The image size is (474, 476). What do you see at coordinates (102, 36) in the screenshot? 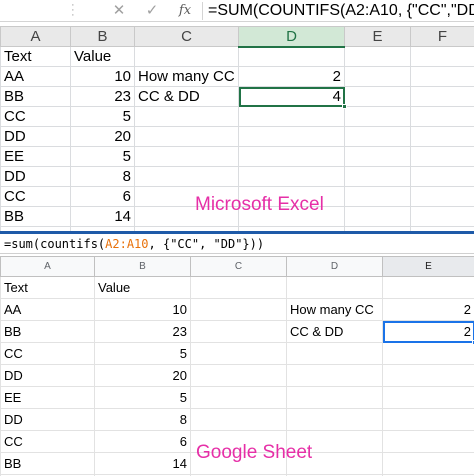
I see `excel-col-header-b: B` at bounding box center [102, 36].